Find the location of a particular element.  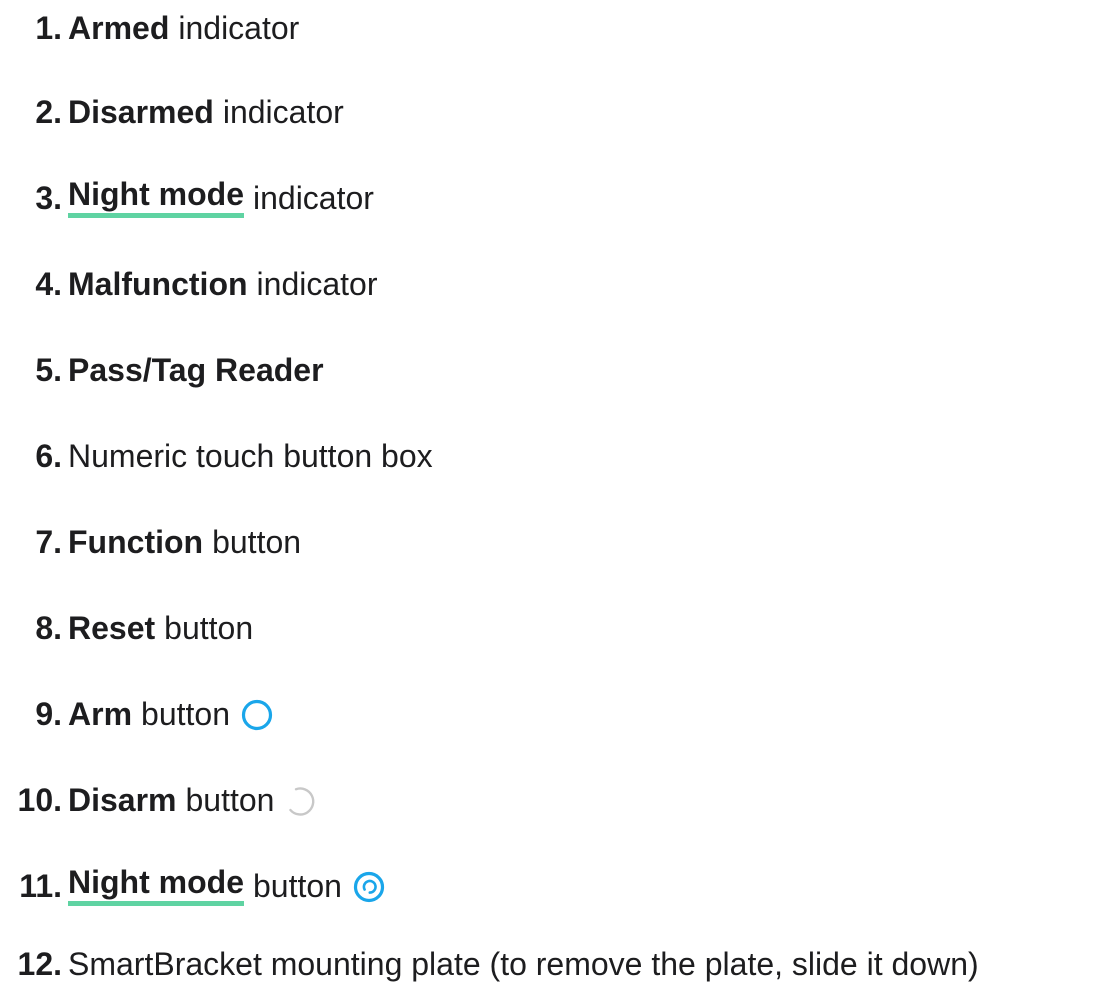

list-item-night-mode-indicator: 3. Night mode indicator is located at coordinates (187, 198).